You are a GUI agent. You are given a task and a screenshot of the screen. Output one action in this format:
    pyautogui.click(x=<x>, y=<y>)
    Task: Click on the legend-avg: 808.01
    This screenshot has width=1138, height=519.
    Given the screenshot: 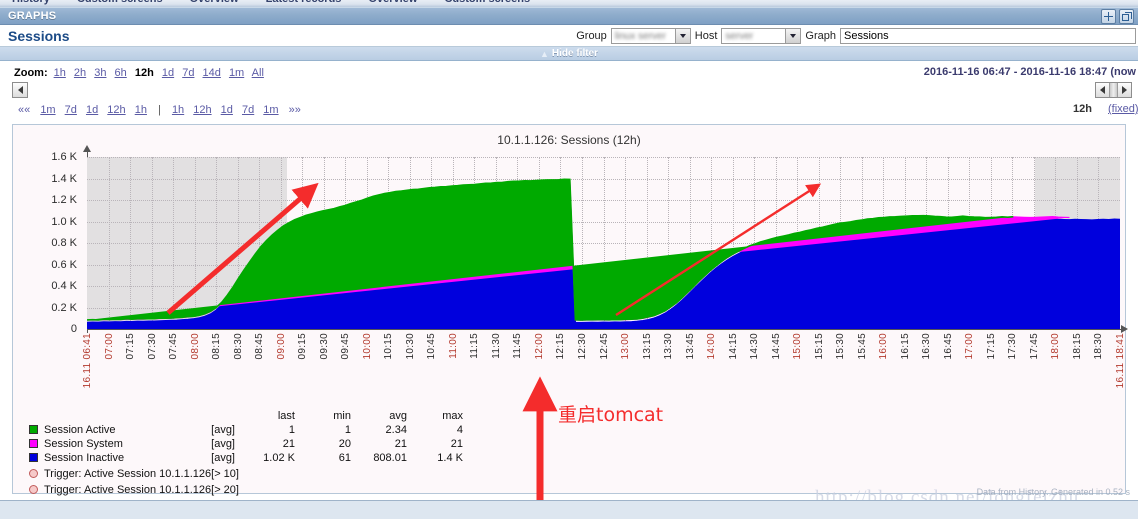 What is the action you would take?
    pyautogui.click(x=390, y=458)
    